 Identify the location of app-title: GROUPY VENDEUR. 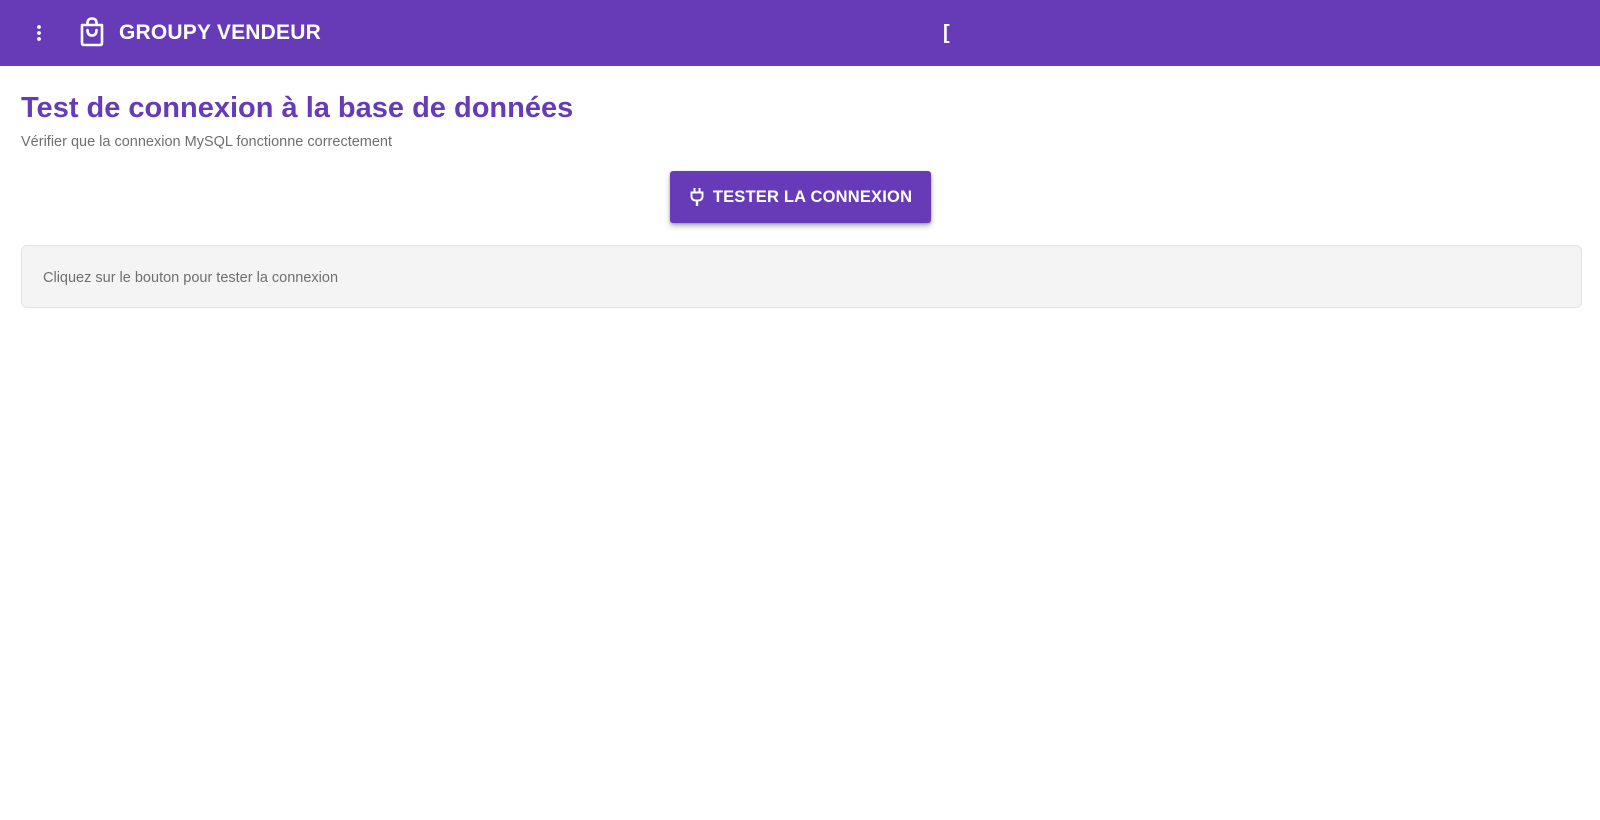
(220, 32).